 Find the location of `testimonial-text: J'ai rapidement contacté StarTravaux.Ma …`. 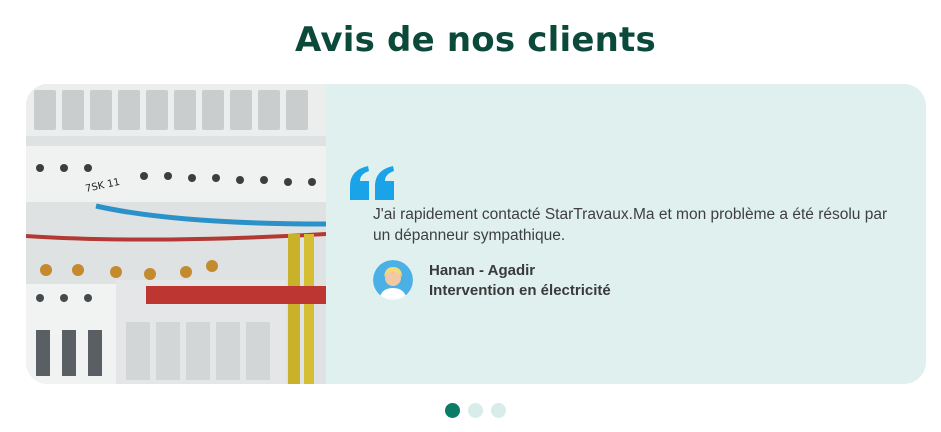

testimonial-text: J'ai rapidement contacté StarTravaux.Ma … is located at coordinates (630, 225).